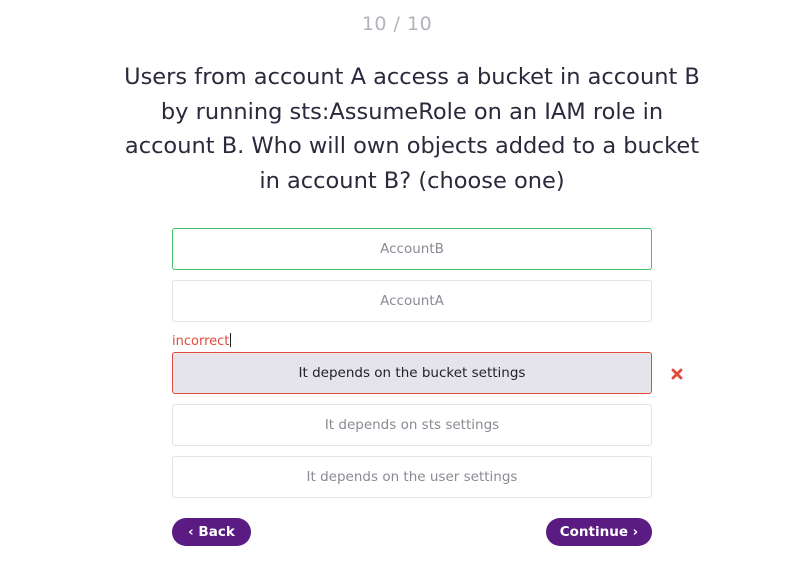 The image size is (794, 579). What do you see at coordinates (677, 374) in the screenshot?
I see `close-icon` at bounding box center [677, 374].